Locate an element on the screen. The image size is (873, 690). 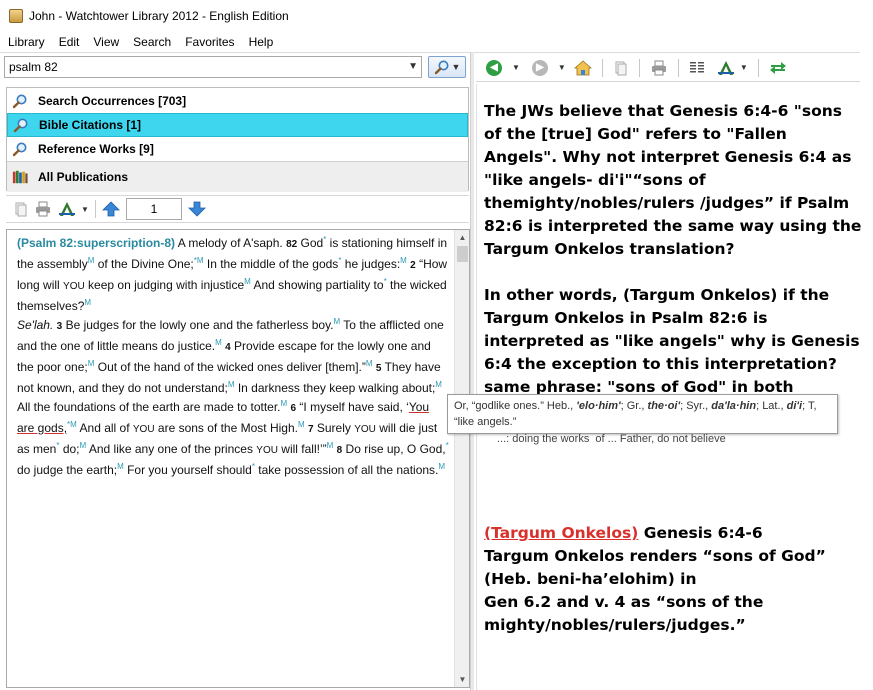
result-reference-works: Reference Works [9] is located at coordinates (237, 149).